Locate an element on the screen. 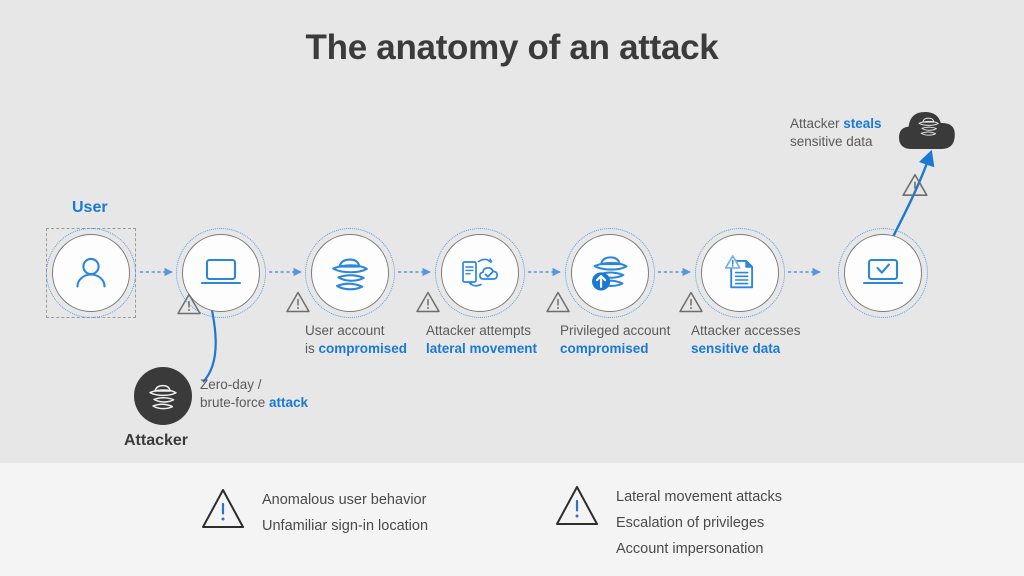  attacker-cloud is located at coordinates (929, 127).